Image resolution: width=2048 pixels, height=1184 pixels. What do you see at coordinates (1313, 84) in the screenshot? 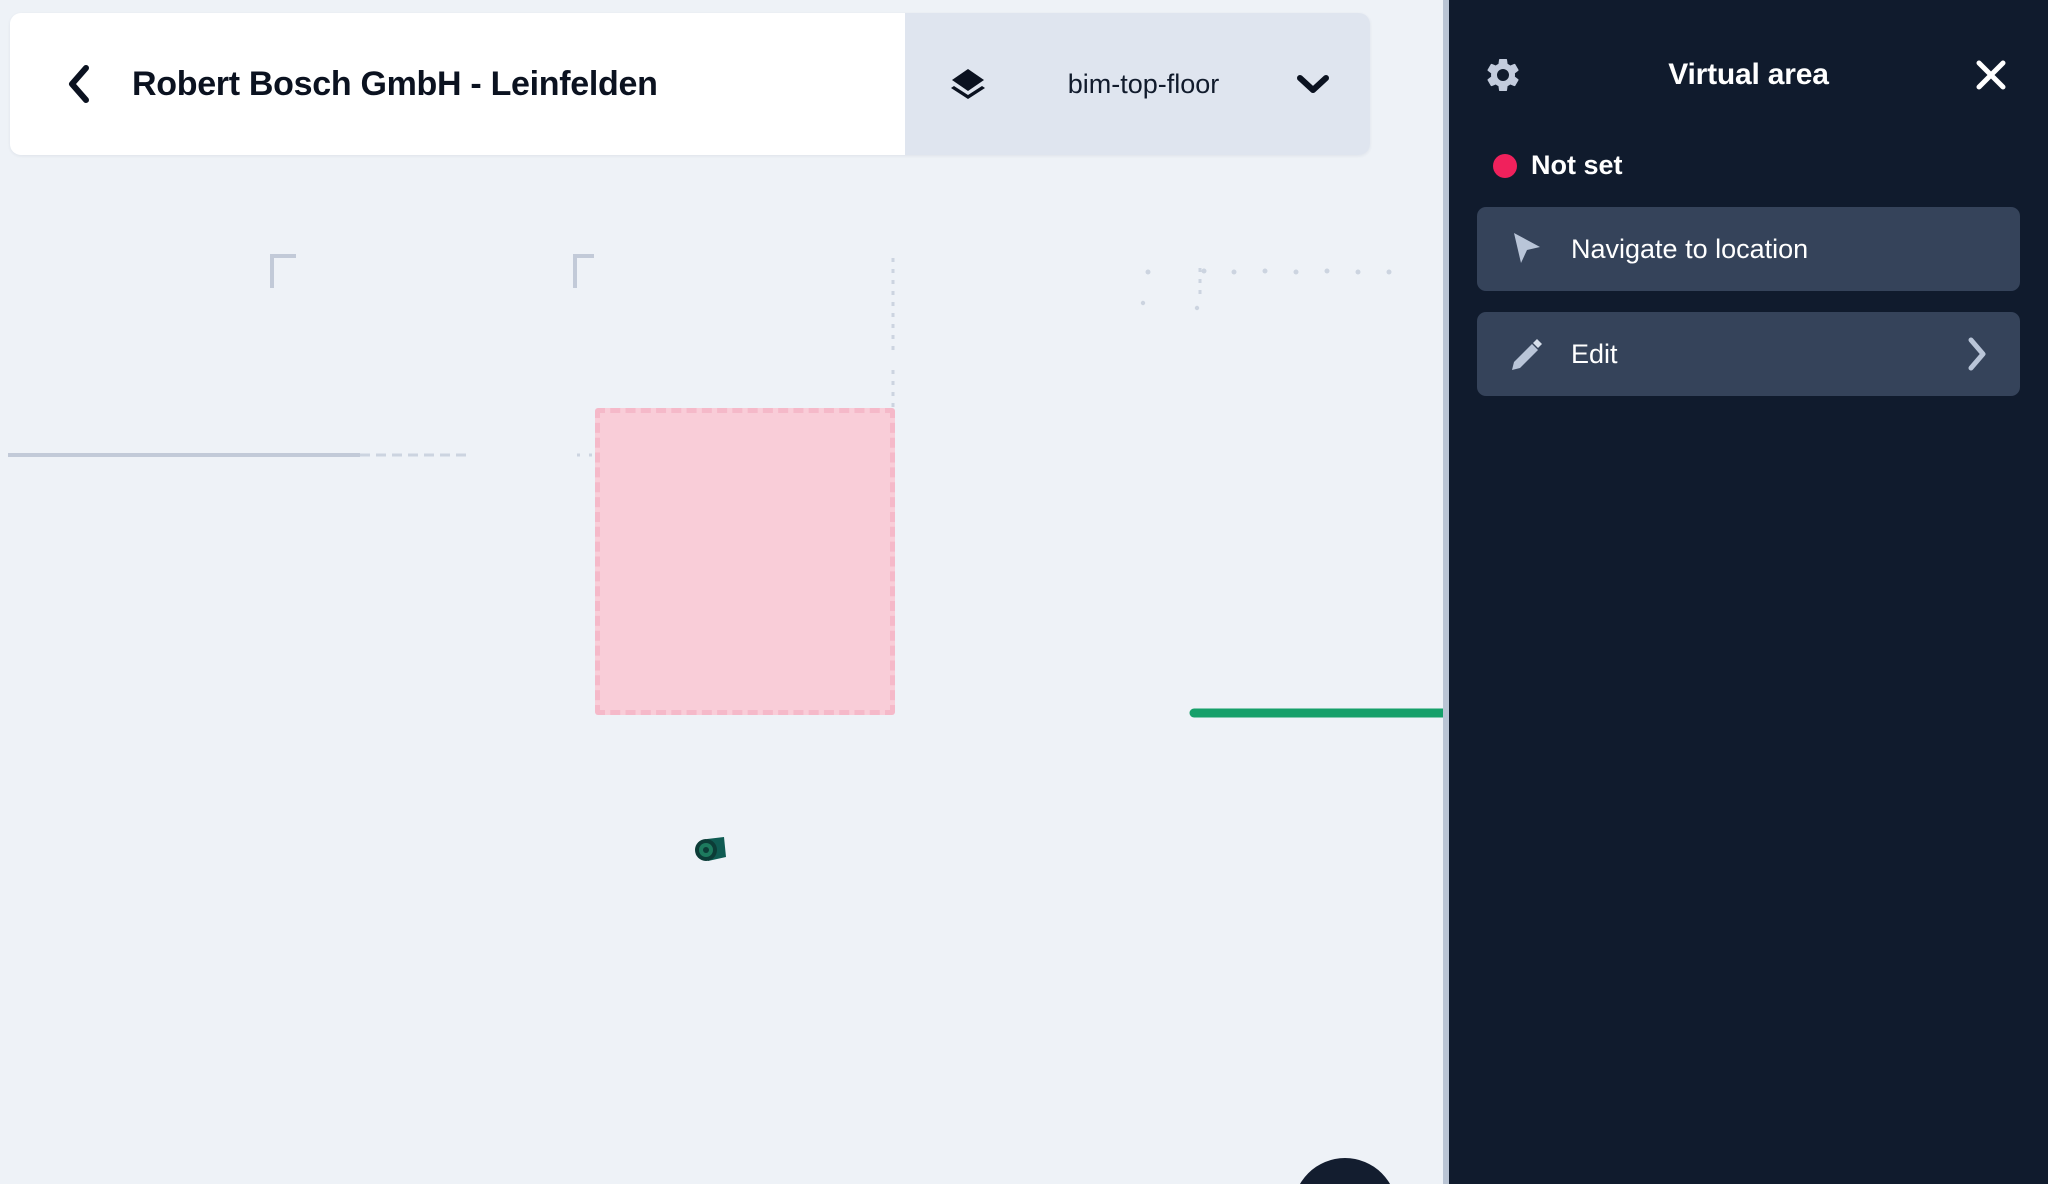
I see `chevron-down-icon` at bounding box center [1313, 84].